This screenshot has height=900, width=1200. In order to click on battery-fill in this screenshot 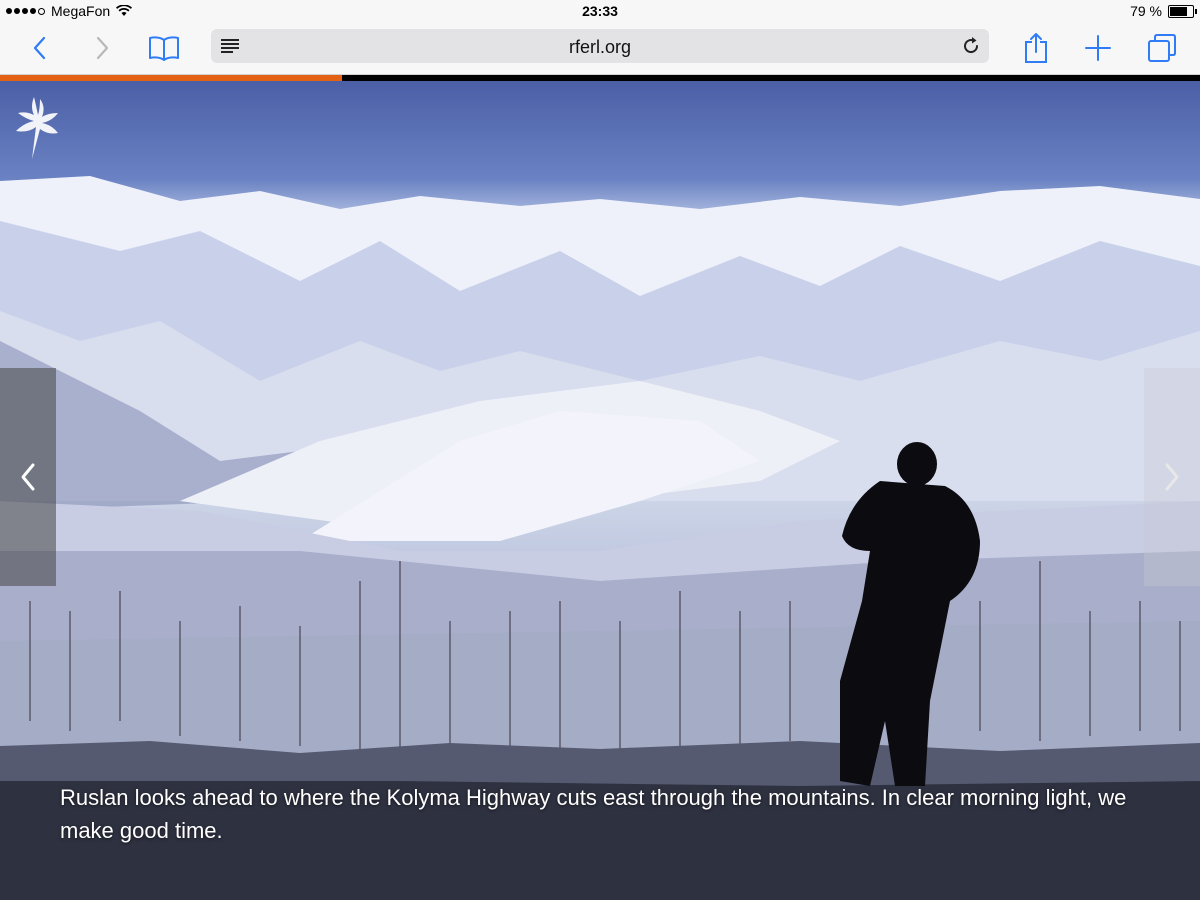, I will do `click(1179, 11)`.